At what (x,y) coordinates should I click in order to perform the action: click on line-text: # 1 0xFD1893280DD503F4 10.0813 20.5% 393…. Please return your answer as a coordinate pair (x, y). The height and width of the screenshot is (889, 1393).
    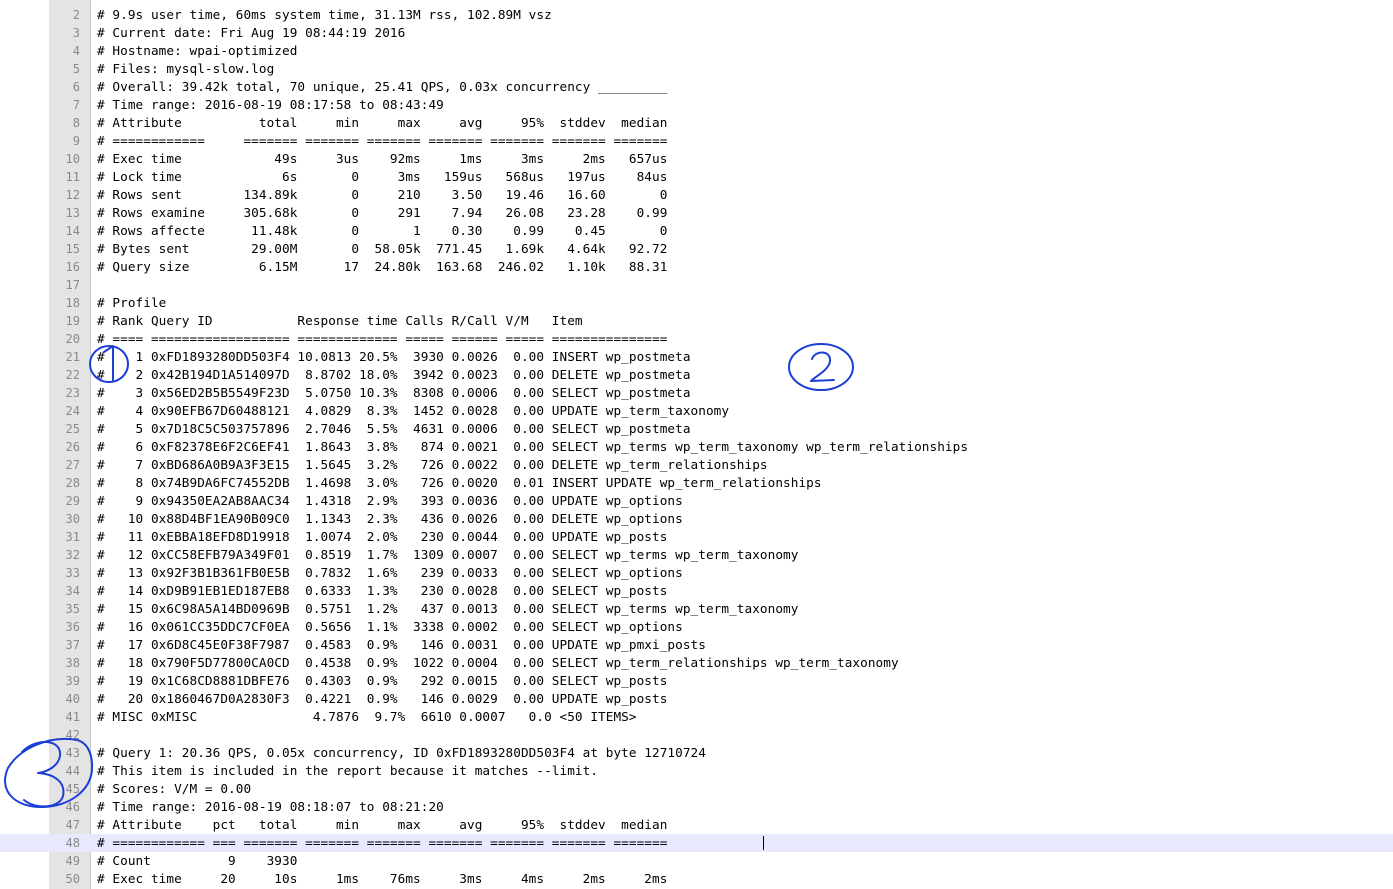
    Looking at the image, I should click on (394, 357).